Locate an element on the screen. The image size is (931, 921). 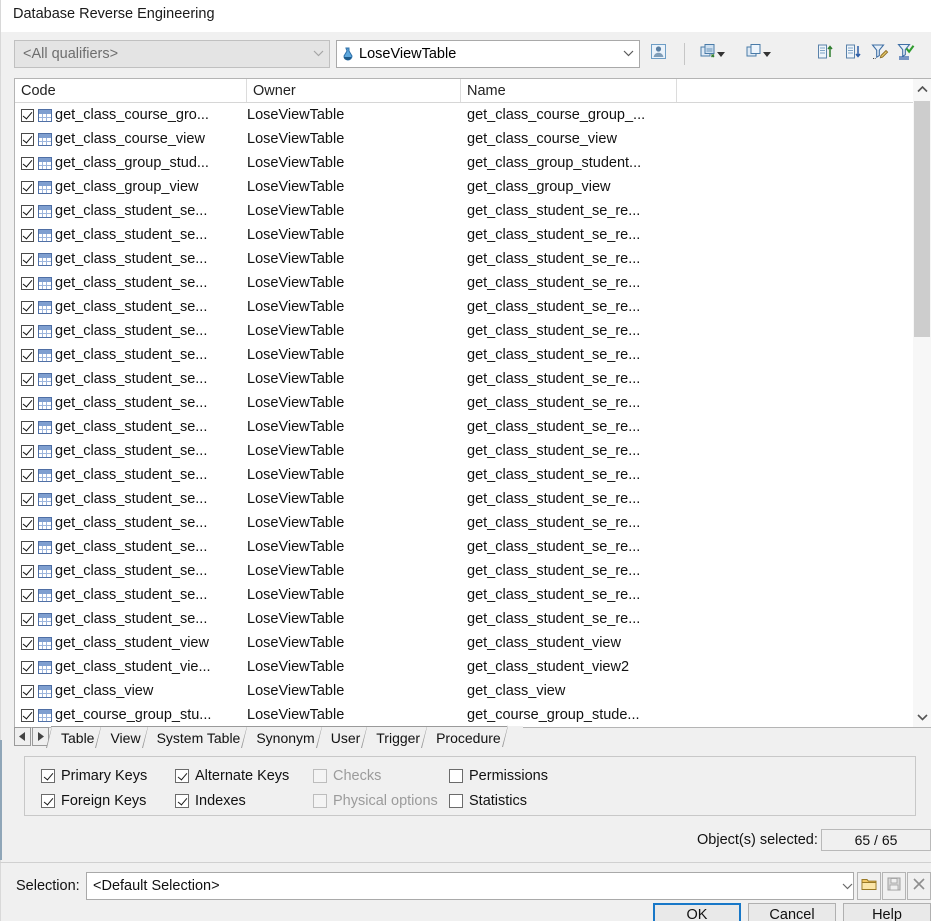
scroll-up-icon is located at coordinates (922, 89).